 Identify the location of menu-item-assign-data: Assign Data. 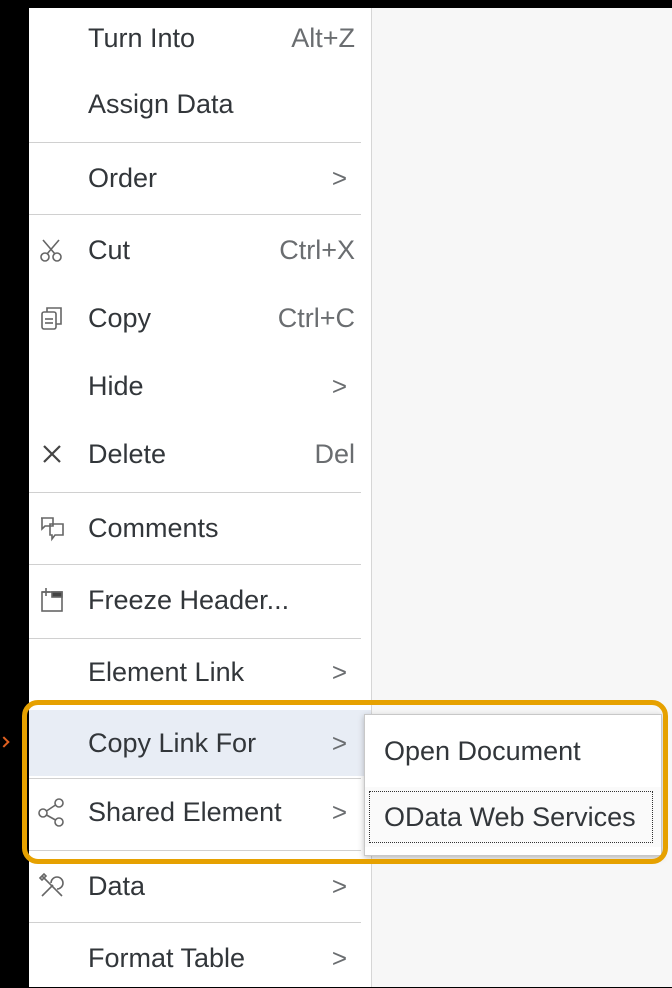
(200, 104).